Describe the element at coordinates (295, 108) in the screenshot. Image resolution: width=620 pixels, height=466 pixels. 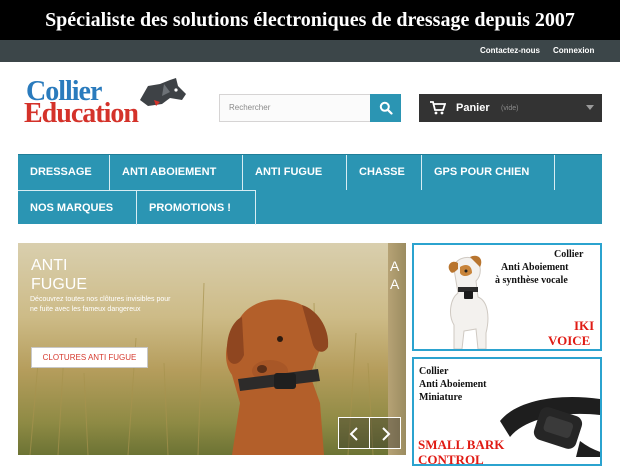
I see `search-input: Rechercher` at that location.